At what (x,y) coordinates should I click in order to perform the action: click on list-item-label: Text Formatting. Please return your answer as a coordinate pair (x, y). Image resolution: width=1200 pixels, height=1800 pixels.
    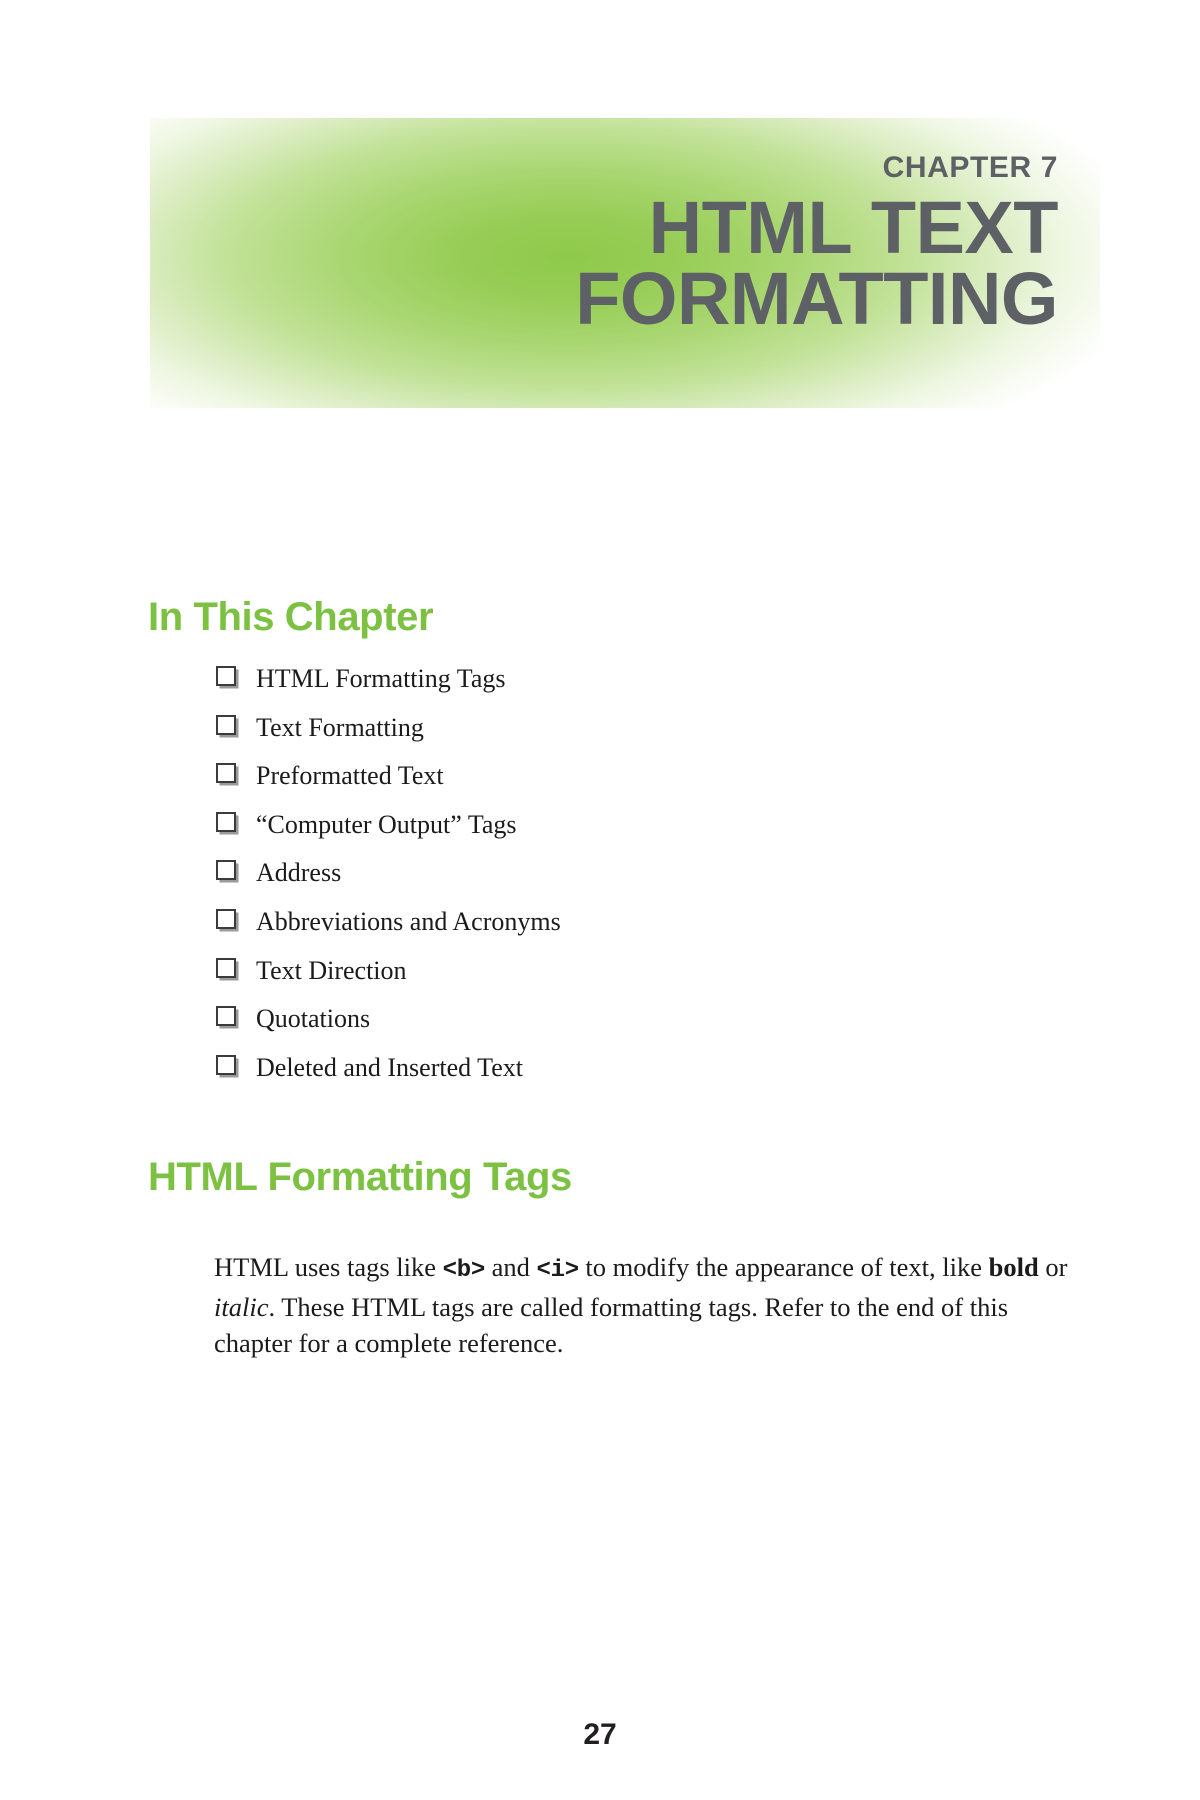
    Looking at the image, I should click on (340, 727).